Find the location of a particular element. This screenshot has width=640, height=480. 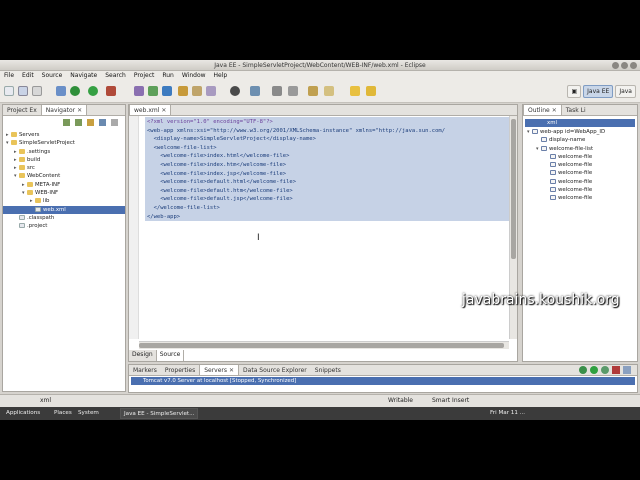

xml-element-icon is located at coordinates (553, 181).